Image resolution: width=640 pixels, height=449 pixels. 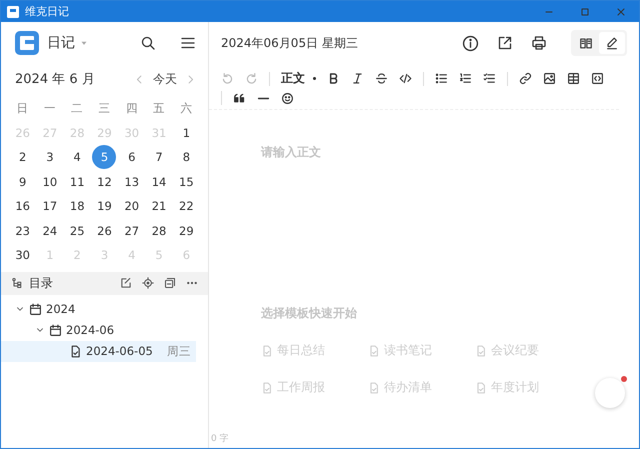 What do you see at coordinates (612, 43) in the screenshot?
I see `pencil-icon` at bounding box center [612, 43].